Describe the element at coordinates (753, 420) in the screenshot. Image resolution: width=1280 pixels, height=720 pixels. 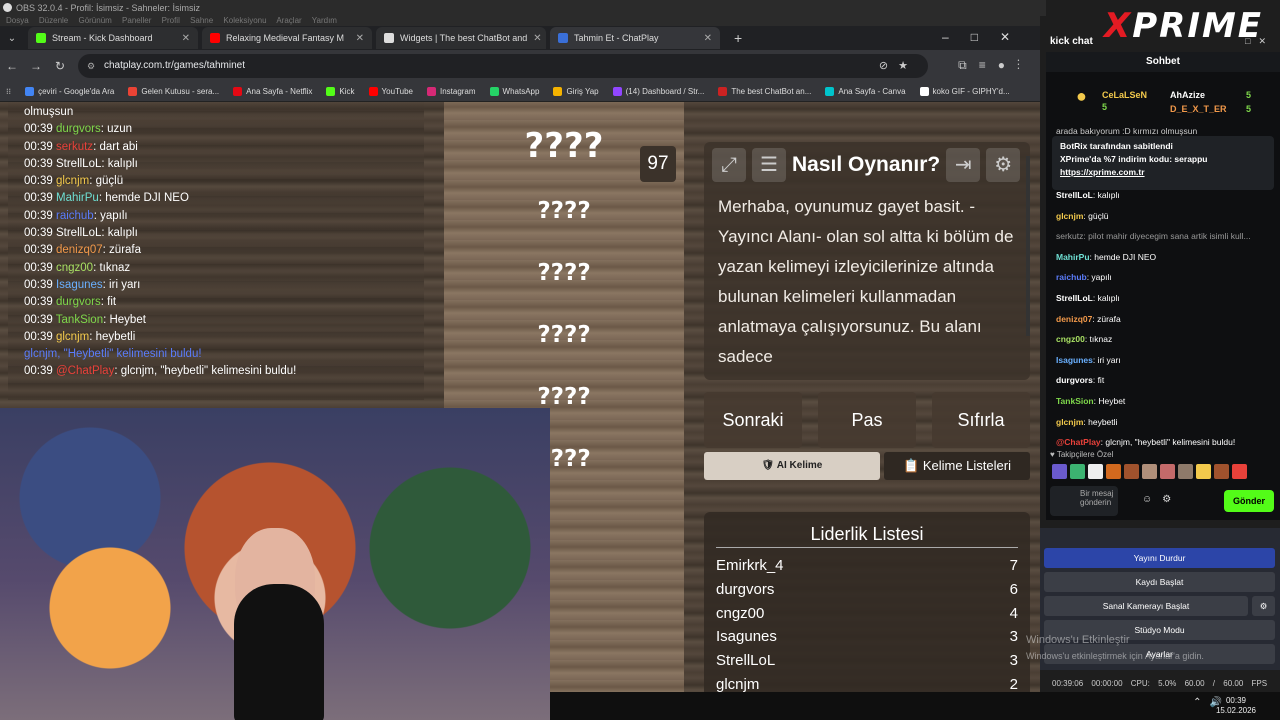
I see `next-button: Sonraki` at that location.